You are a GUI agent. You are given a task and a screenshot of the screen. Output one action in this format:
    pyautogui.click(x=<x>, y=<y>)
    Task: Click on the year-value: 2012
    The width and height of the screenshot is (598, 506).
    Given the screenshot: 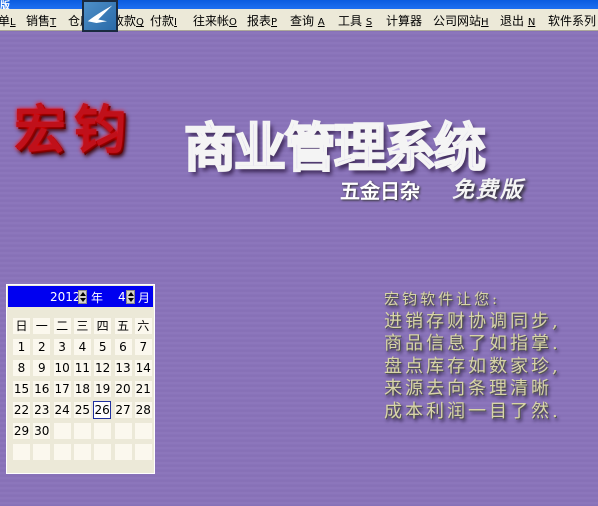 What is the action you would take?
    pyautogui.click(x=65, y=297)
    